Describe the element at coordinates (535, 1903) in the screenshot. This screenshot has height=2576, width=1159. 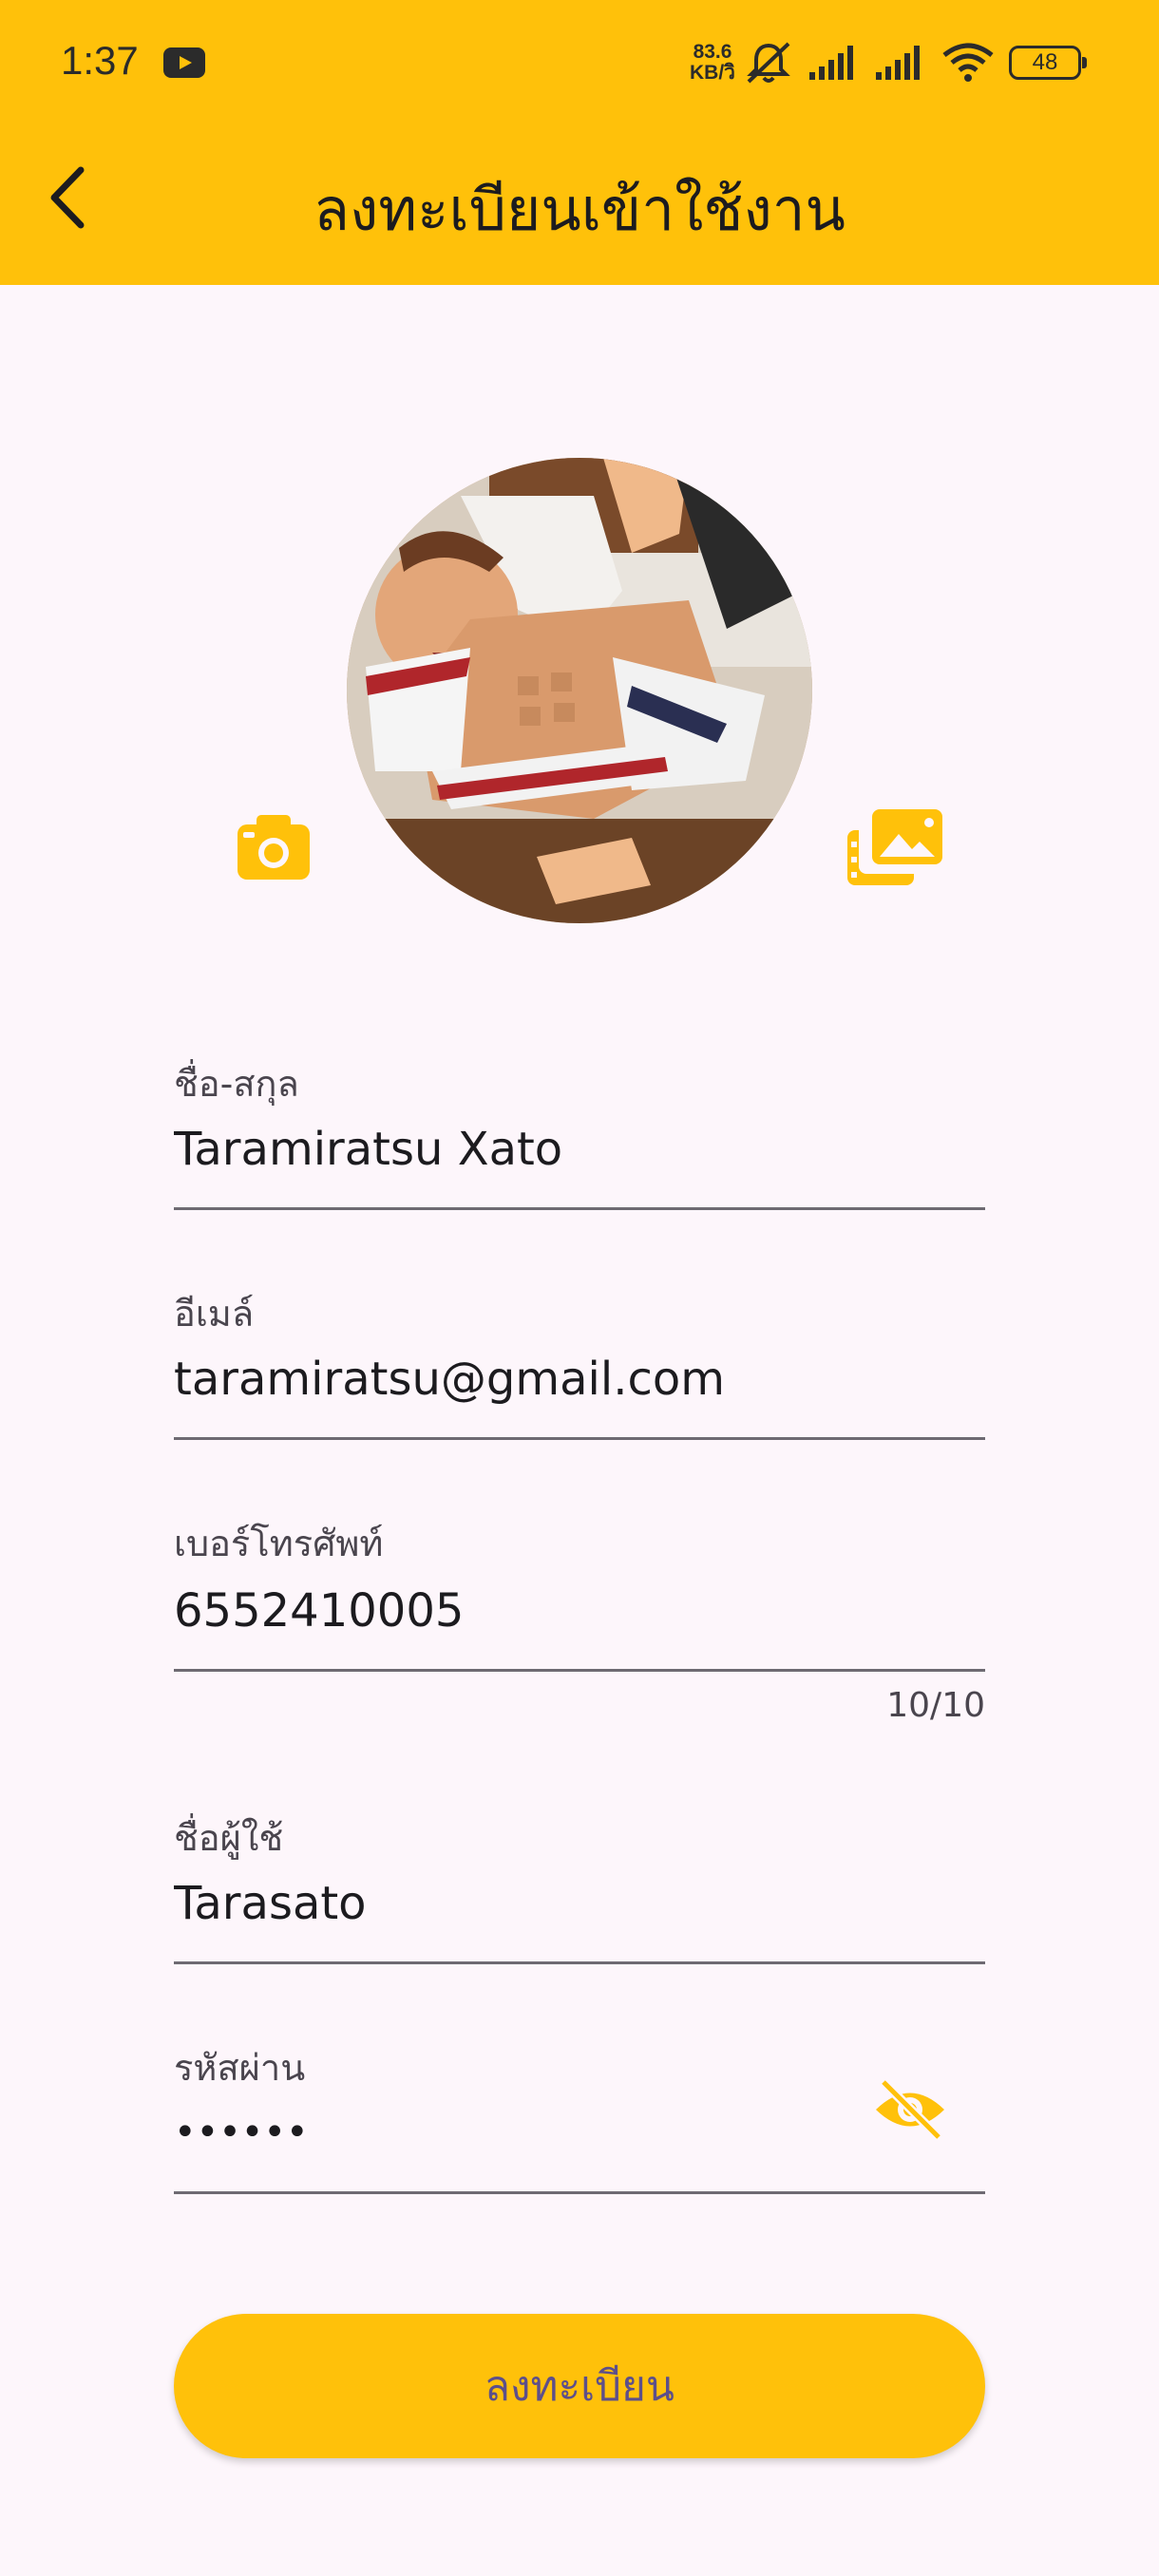
I see `username-input` at that location.